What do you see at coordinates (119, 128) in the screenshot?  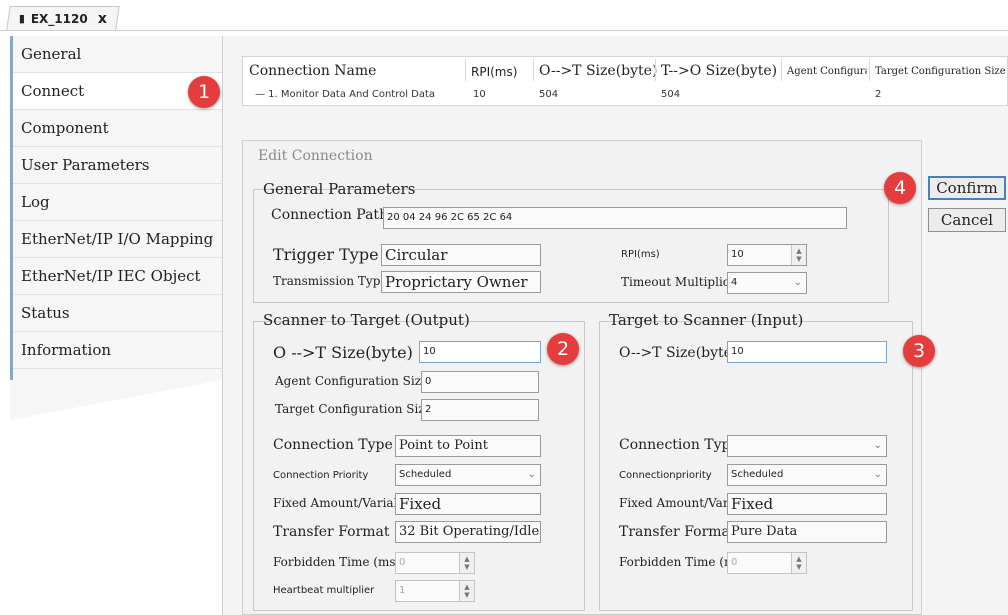 I see `sidebar-item-component: Component` at bounding box center [119, 128].